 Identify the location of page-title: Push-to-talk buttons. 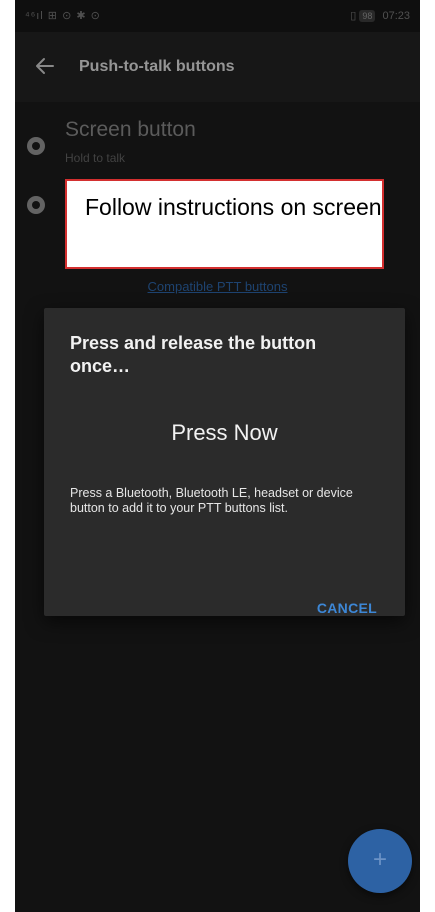
(157, 66).